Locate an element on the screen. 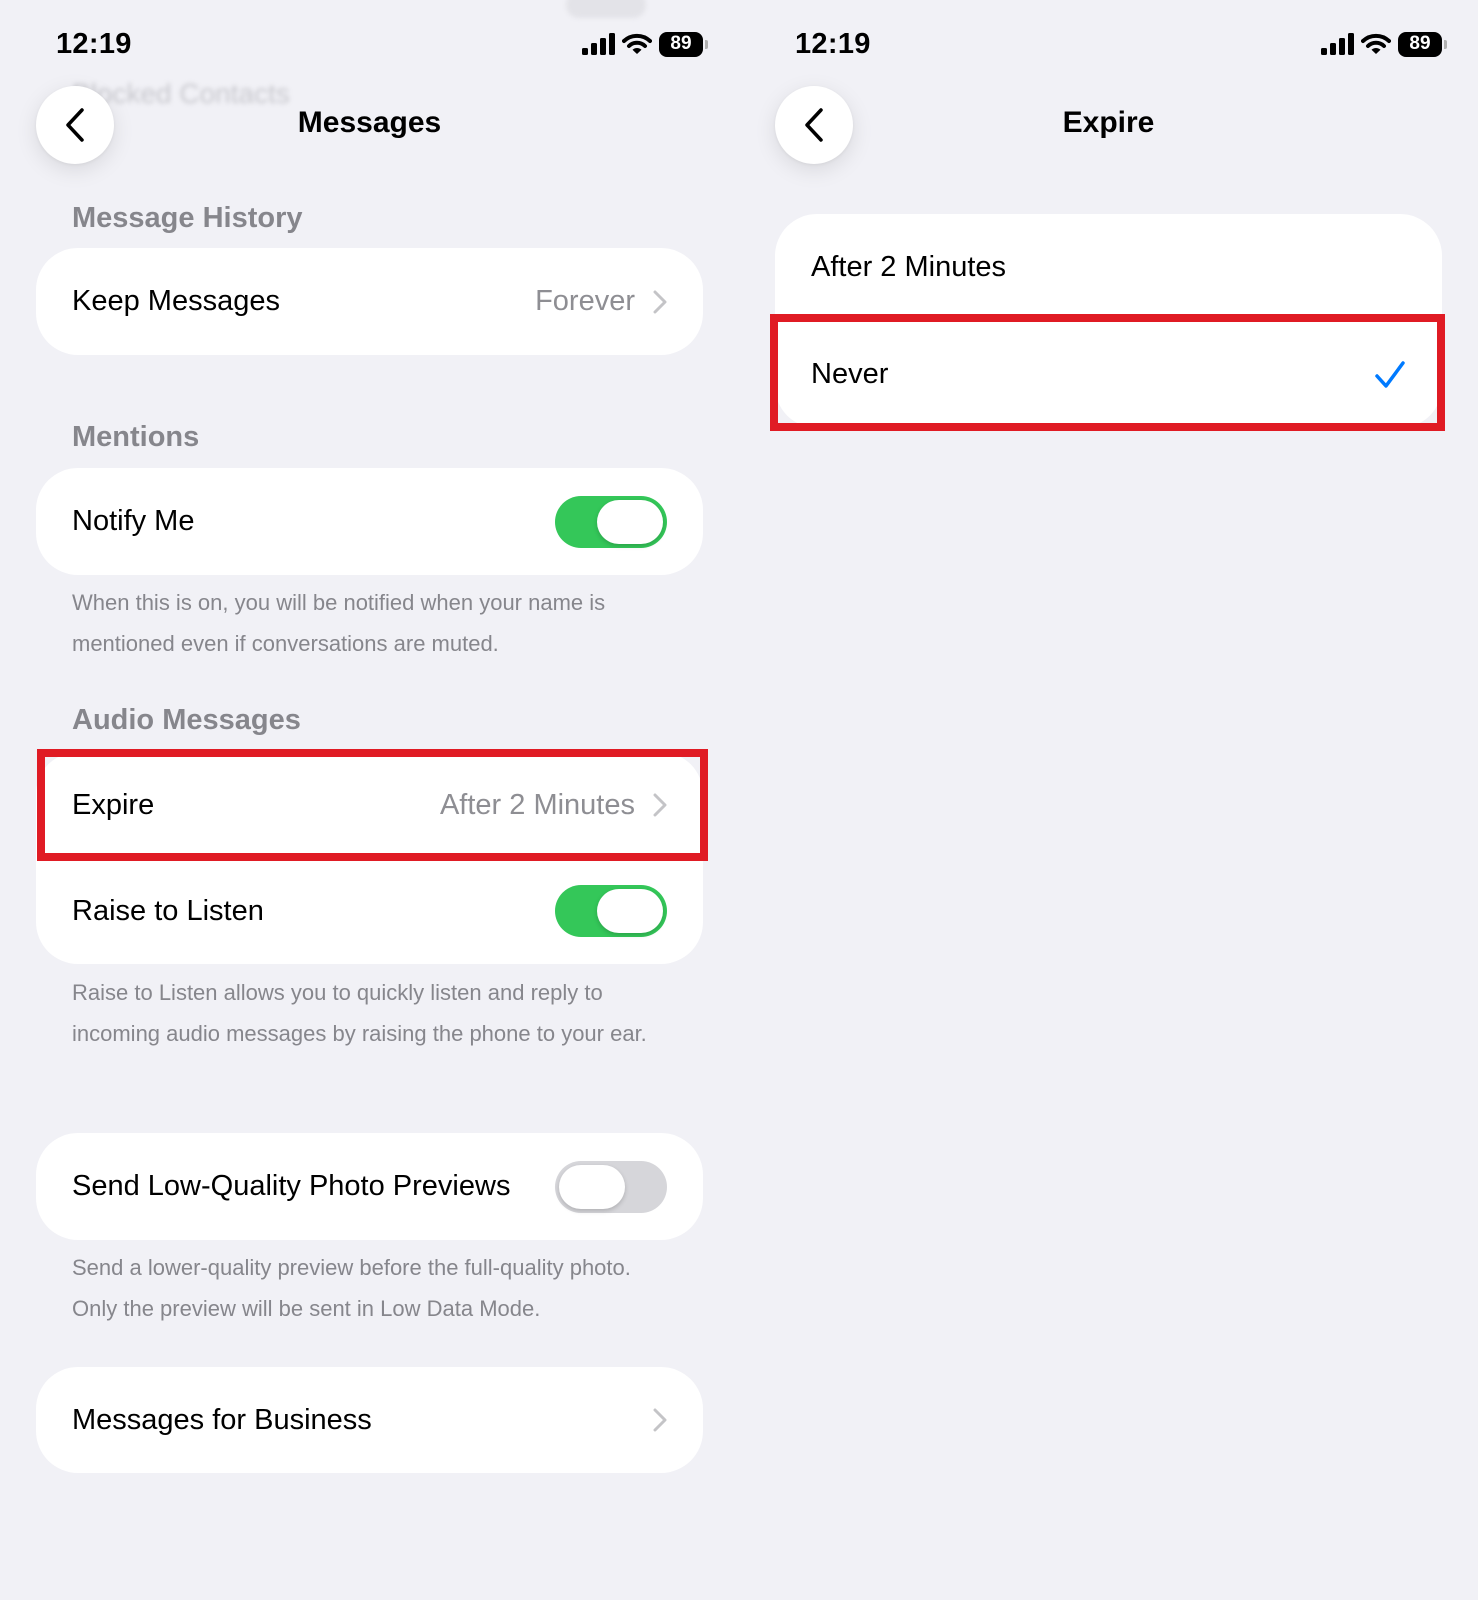 The image size is (1478, 1600). audio-messages-card: Expire After 2 Minutes Raise to Listen is located at coordinates (369, 858).